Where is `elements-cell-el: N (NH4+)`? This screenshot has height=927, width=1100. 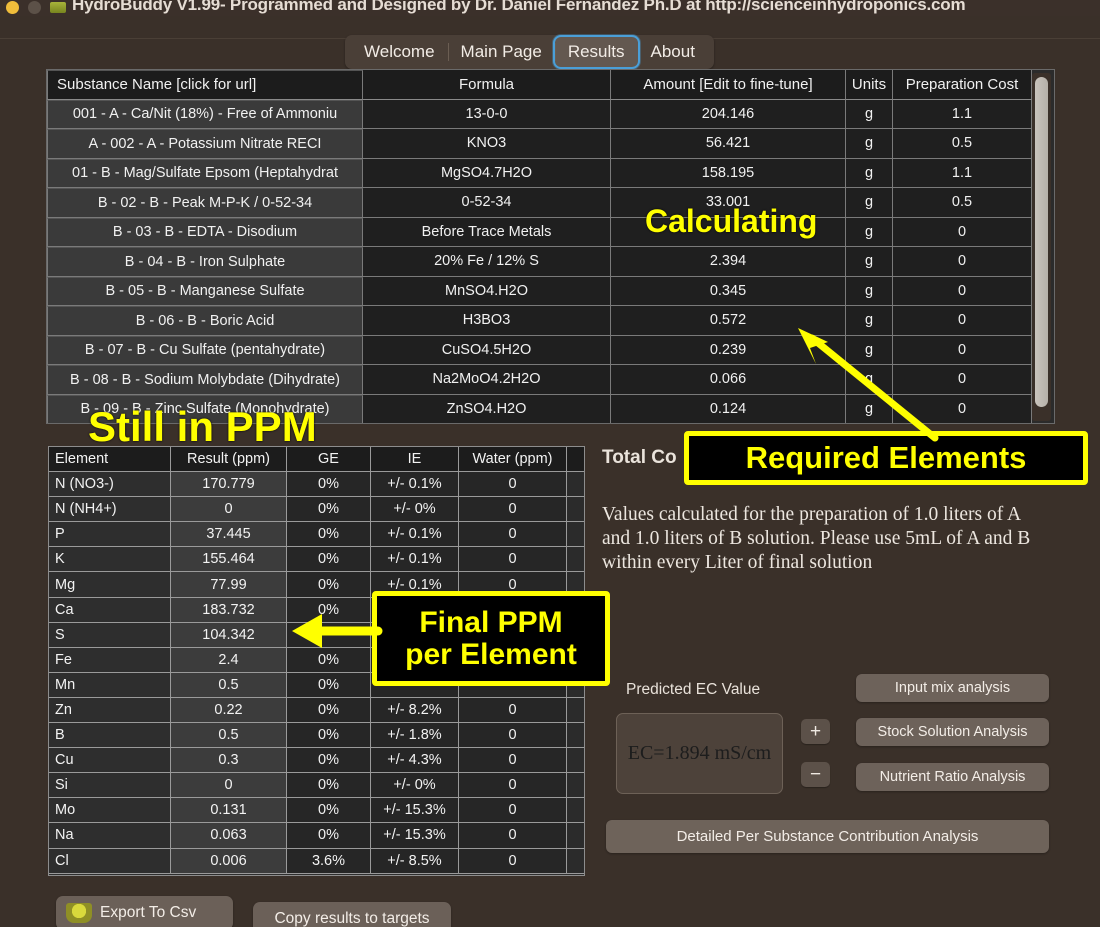 elements-cell-el: N (NH4+) is located at coordinates (110, 510).